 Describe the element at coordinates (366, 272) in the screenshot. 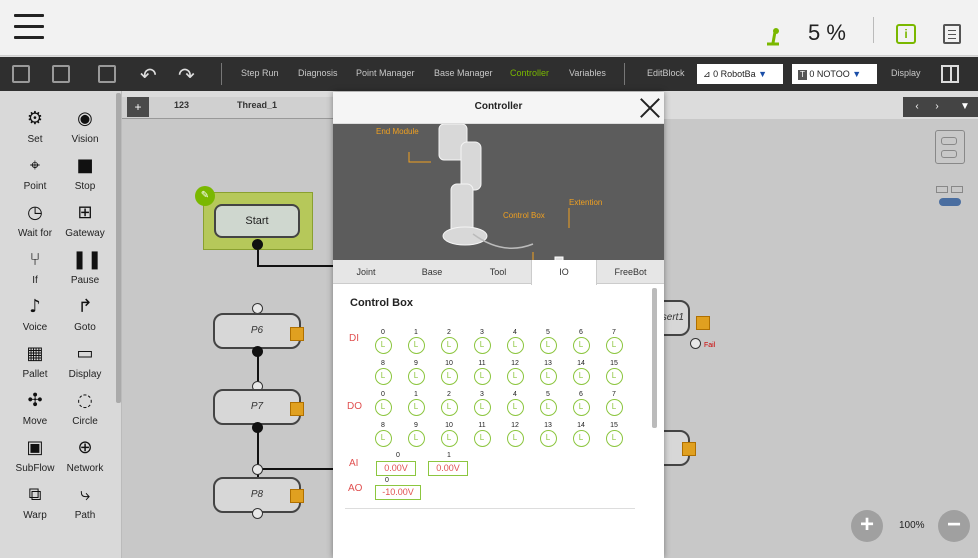

I see `tab-joint: Joint` at that location.